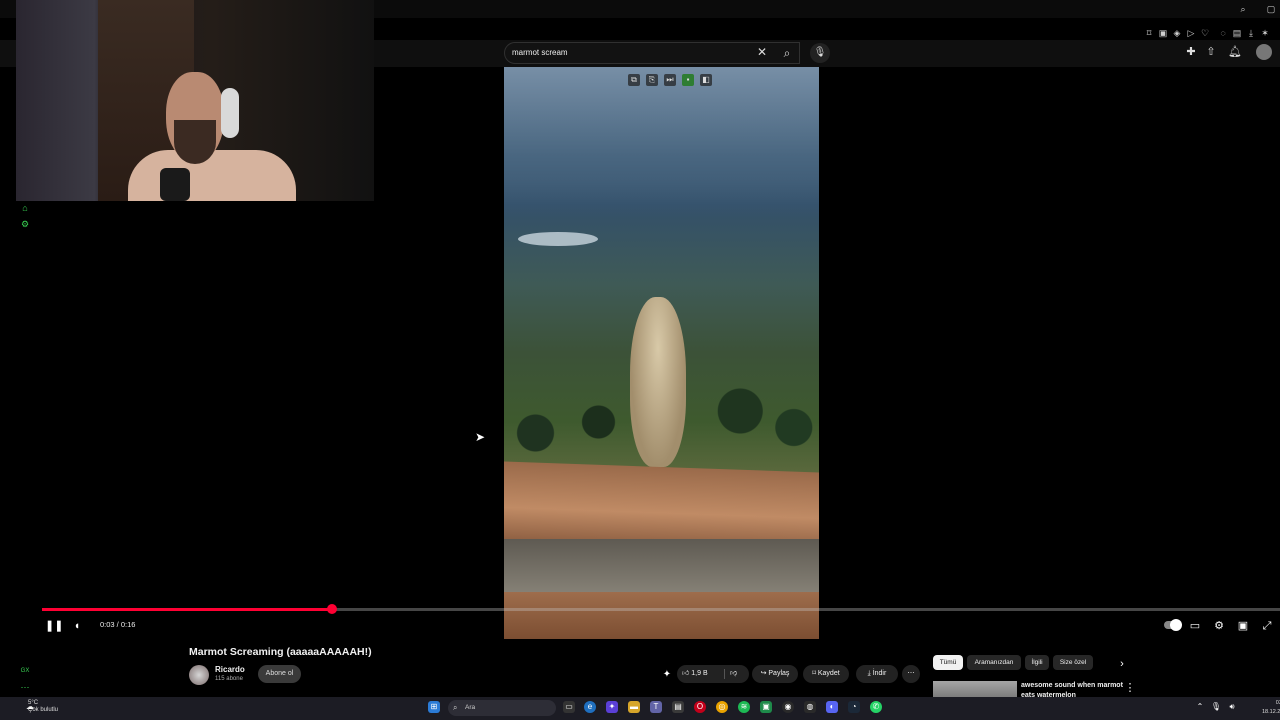  I want to click on like-button: 👍︎ 1,9 B, so click(695, 674).